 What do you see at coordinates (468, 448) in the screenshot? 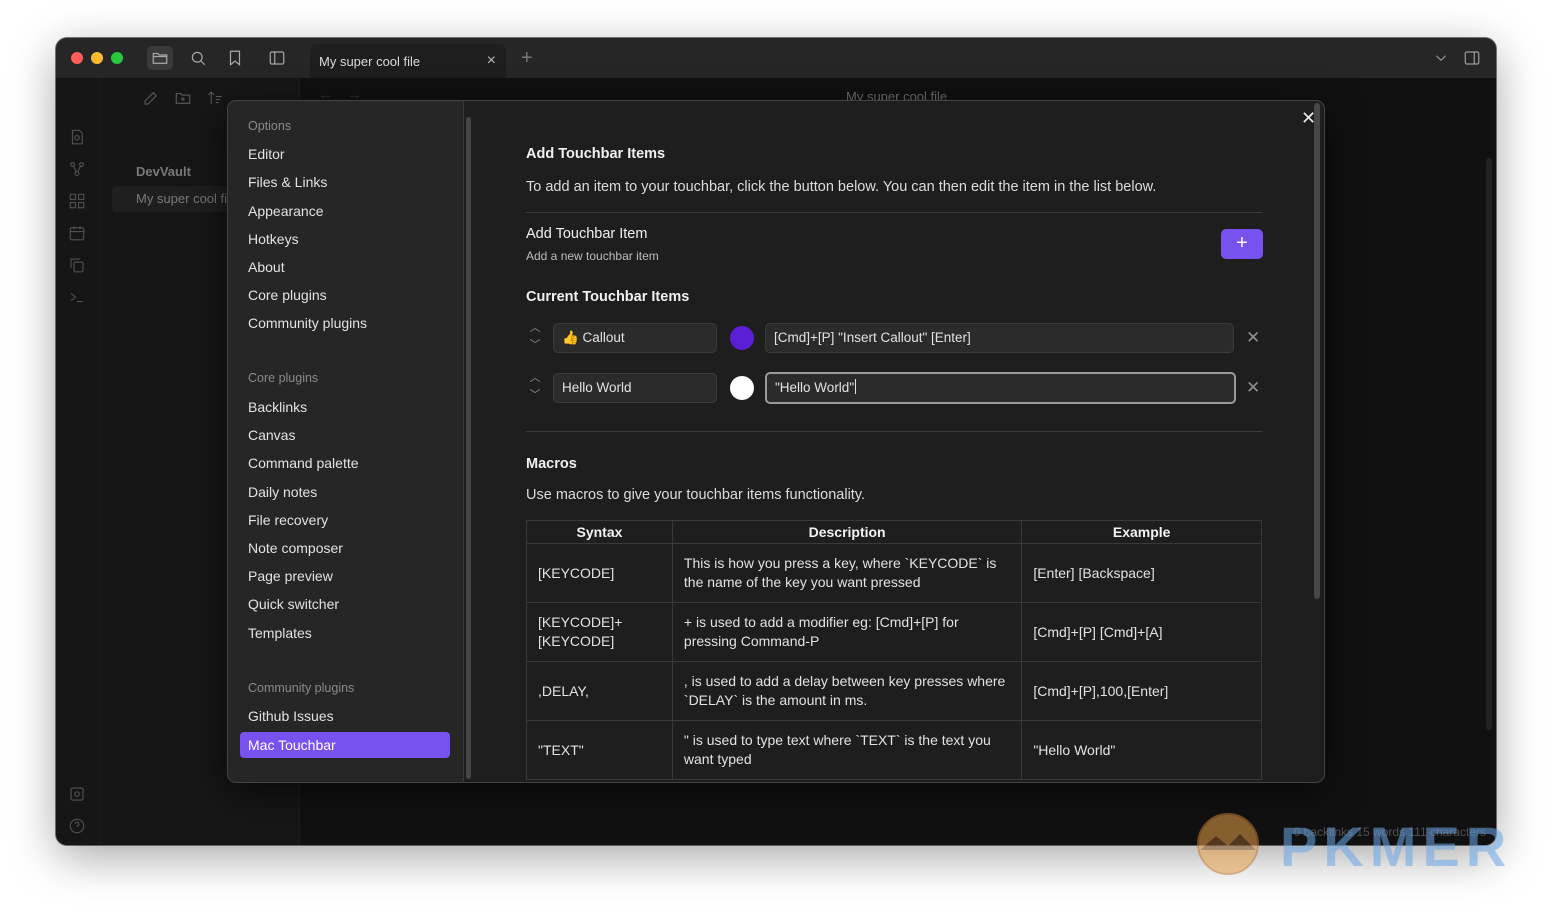
I see `sidebar-scrollbar` at bounding box center [468, 448].